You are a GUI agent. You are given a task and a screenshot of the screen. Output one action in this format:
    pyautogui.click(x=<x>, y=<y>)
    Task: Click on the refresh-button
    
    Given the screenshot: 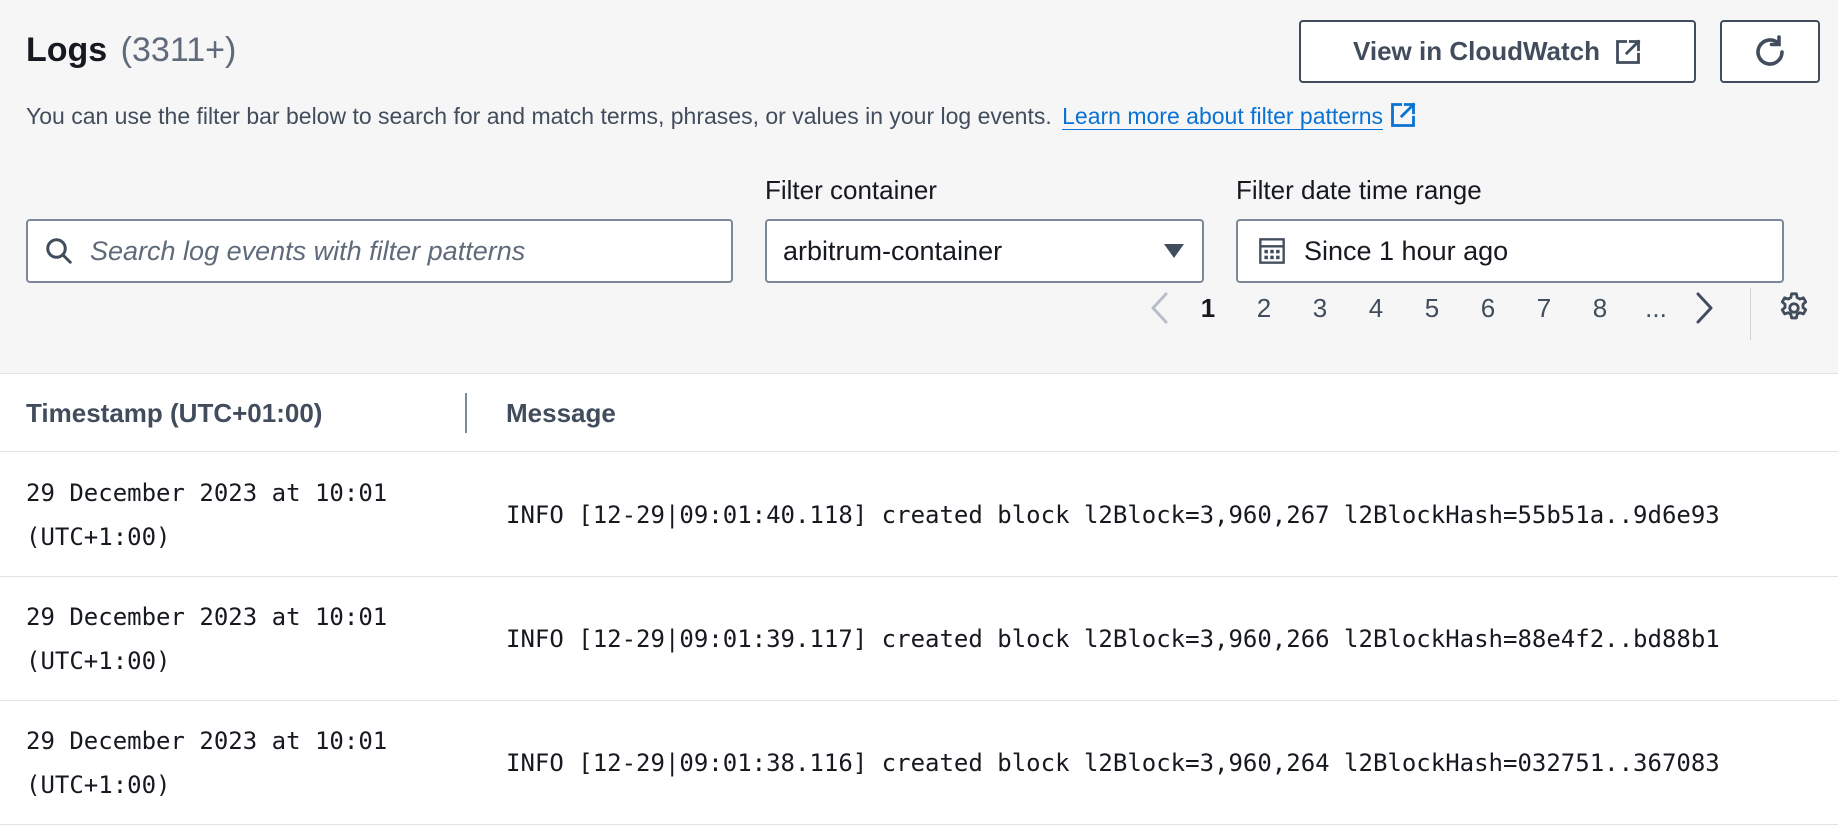 What is the action you would take?
    pyautogui.click(x=1770, y=51)
    